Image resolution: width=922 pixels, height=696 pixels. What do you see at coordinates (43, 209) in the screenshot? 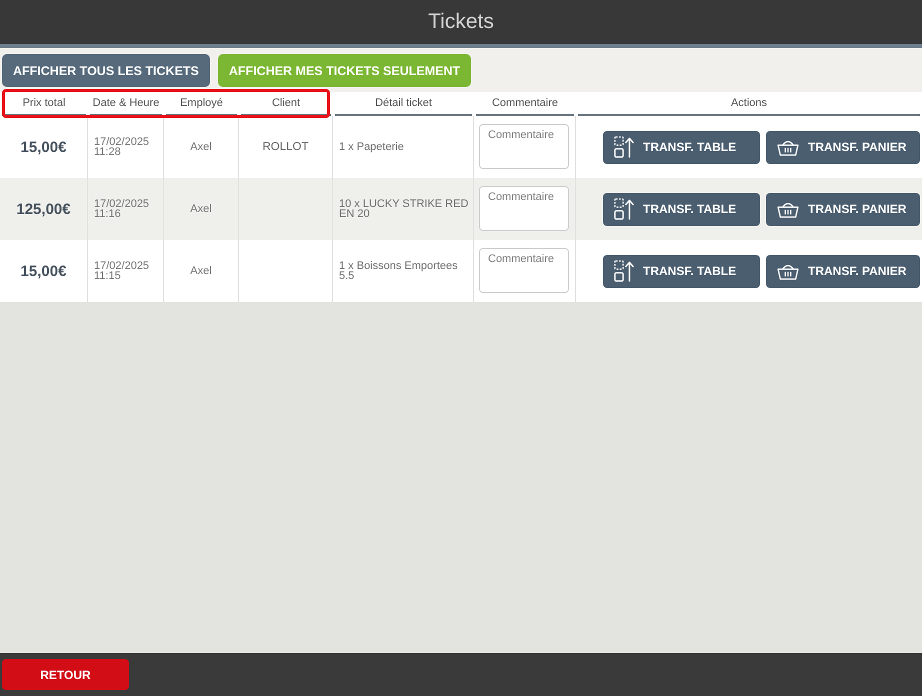
I see `price-text: 125,00€` at bounding box center [43, 209].